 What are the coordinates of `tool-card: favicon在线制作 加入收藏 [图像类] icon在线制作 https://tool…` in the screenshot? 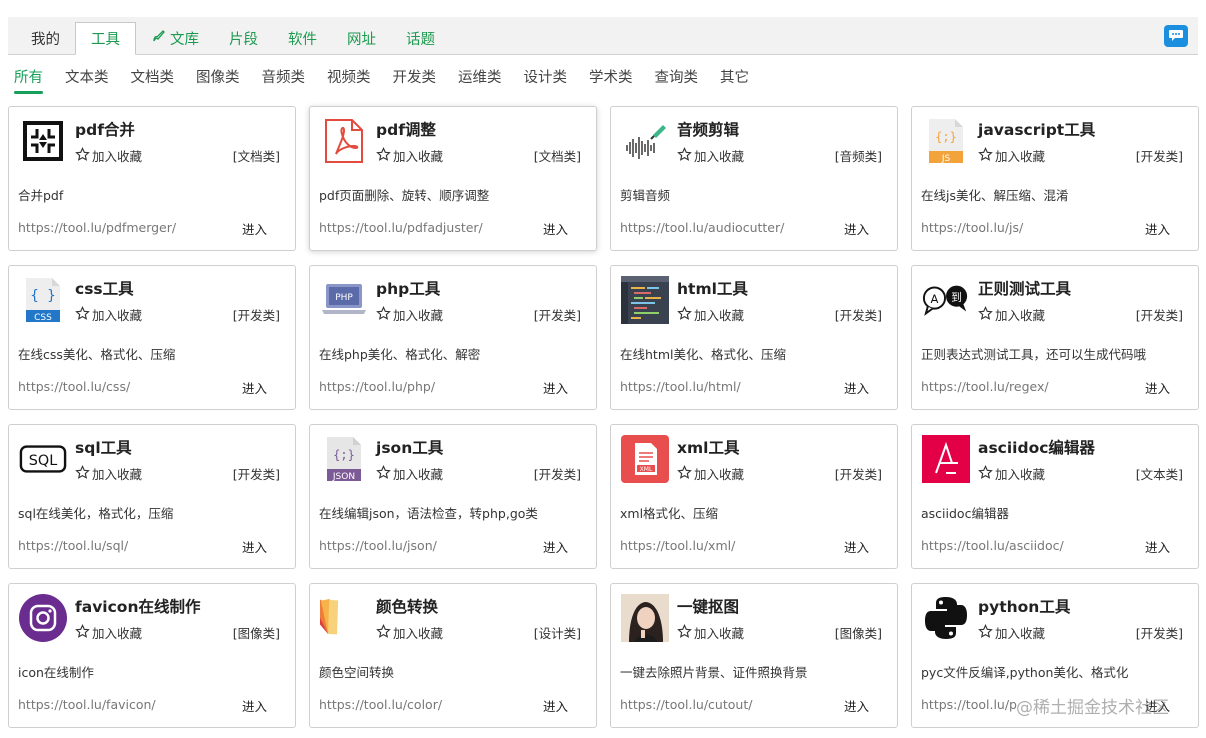 It's located at (152, 655).